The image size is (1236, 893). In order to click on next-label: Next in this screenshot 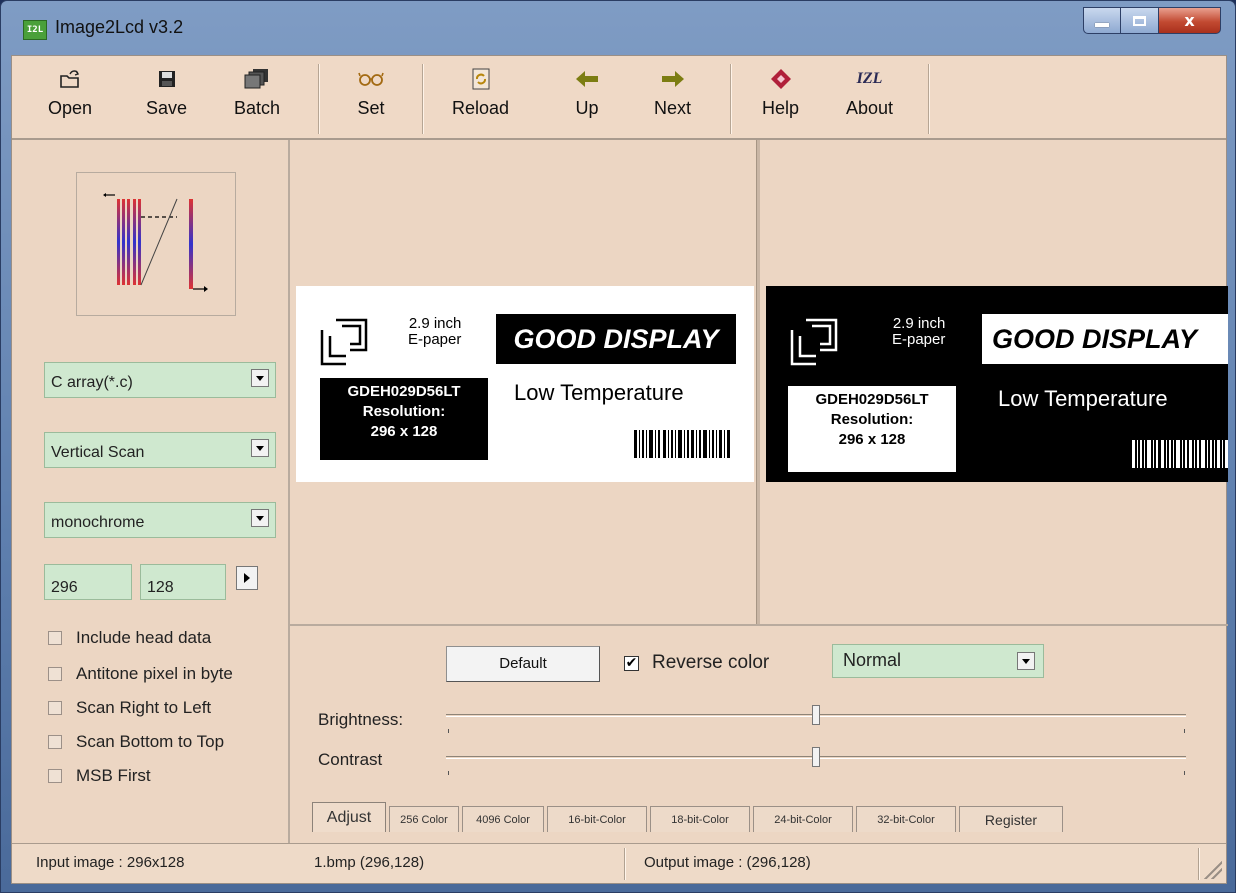, I will do `click(673, 108)`.